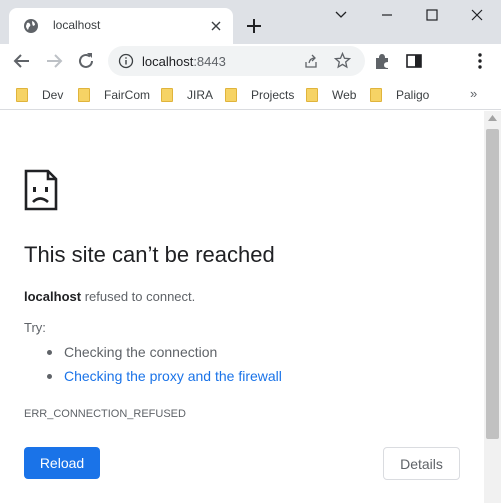 Image resolution: width=501 pixels, height=503 pixels. Describe the element at coordinates (126, 61) in the screenshot. I see `site-info-icon` at that location.